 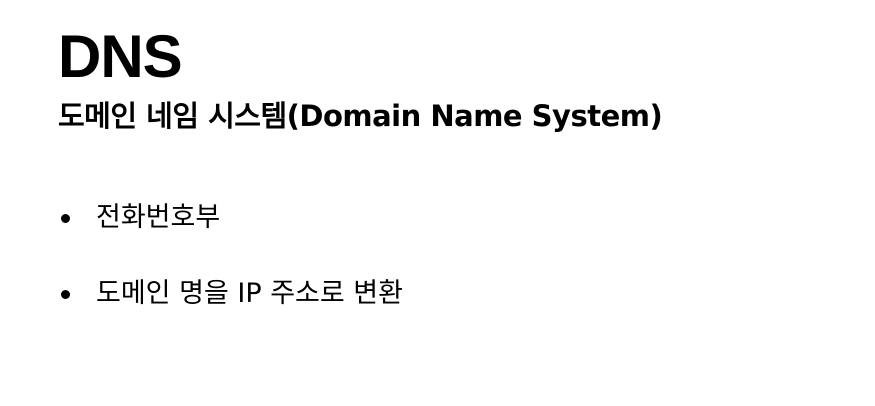 What do you see at coordinates (249, 293) in the screenshot?
I see `bullet-text: 도메인 명을 IP 주소로 변환` at bounding box center [249, 293].